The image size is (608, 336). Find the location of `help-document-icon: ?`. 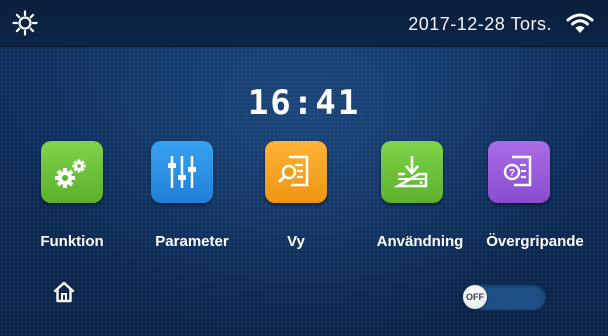

help-document-icon: ? is located at coordinates (517, 171).